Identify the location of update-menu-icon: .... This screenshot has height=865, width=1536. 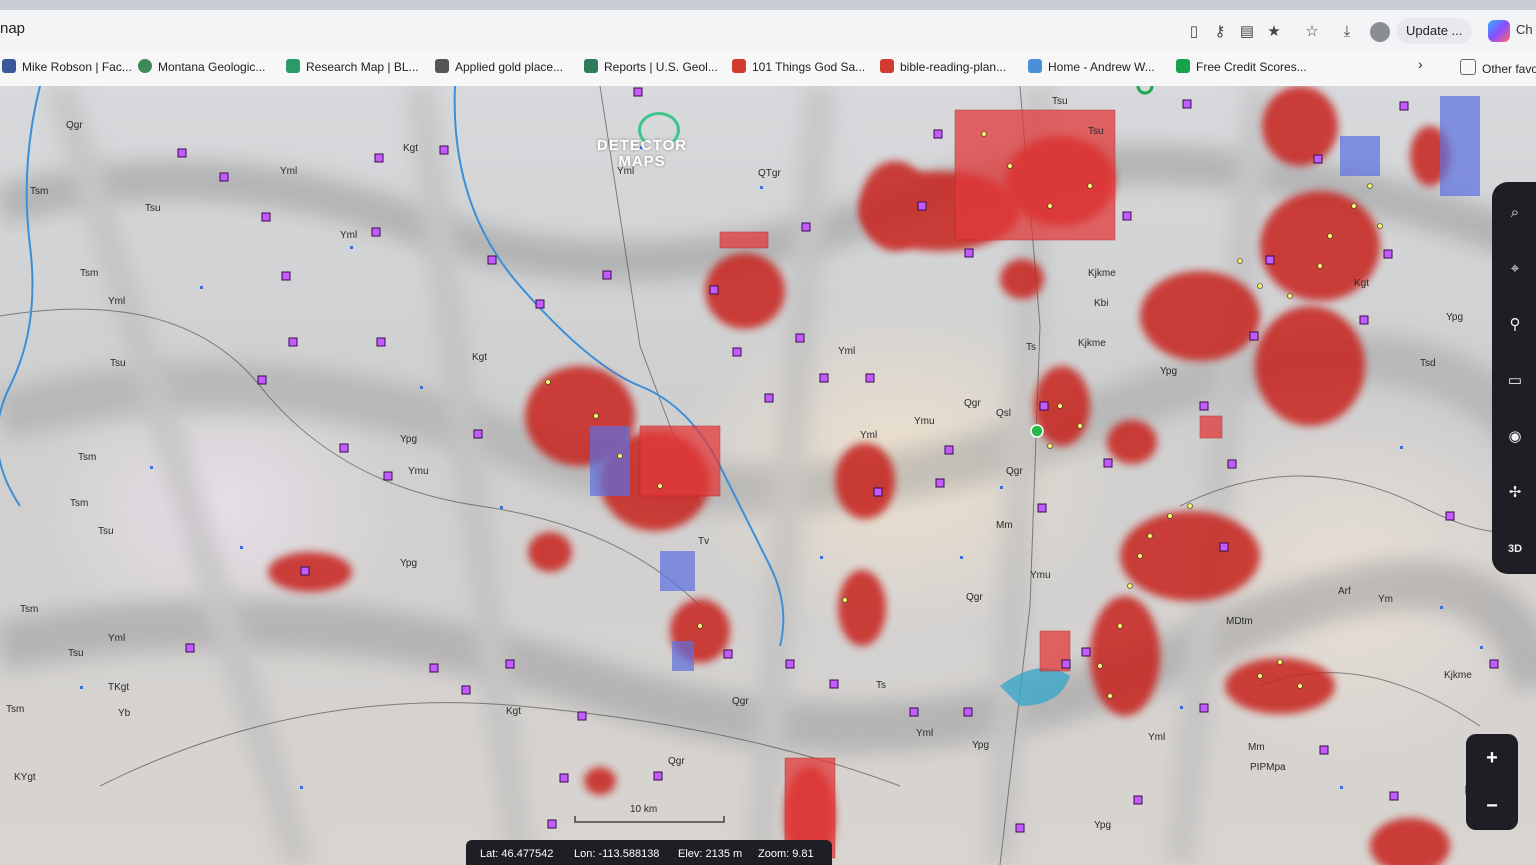
(1457, 30).